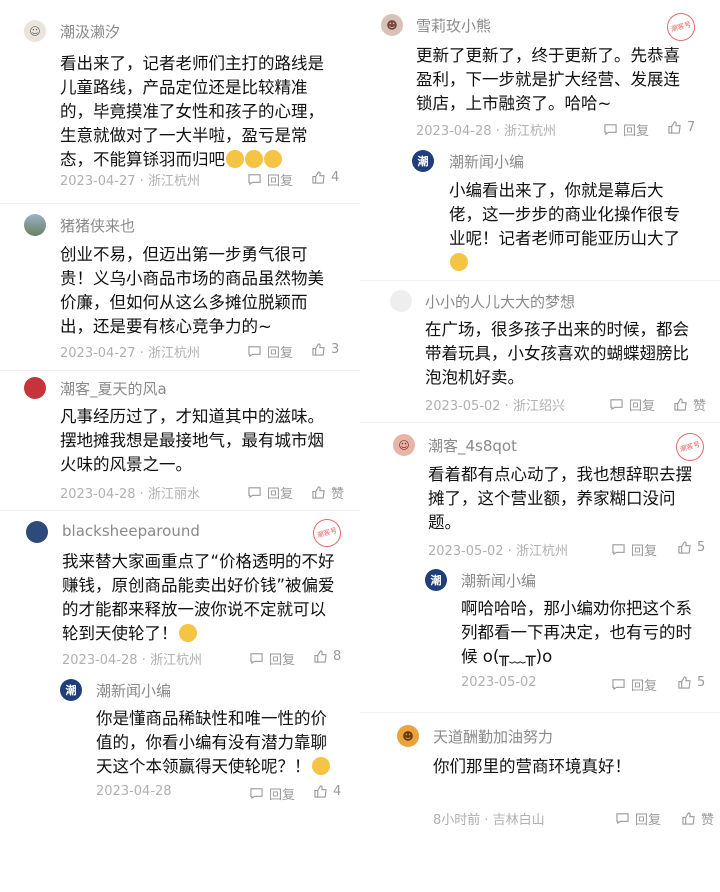  Describe the element at coordinates (320, 766) in the screenshot. I see `sunglasses-emoji-icon` at that location.